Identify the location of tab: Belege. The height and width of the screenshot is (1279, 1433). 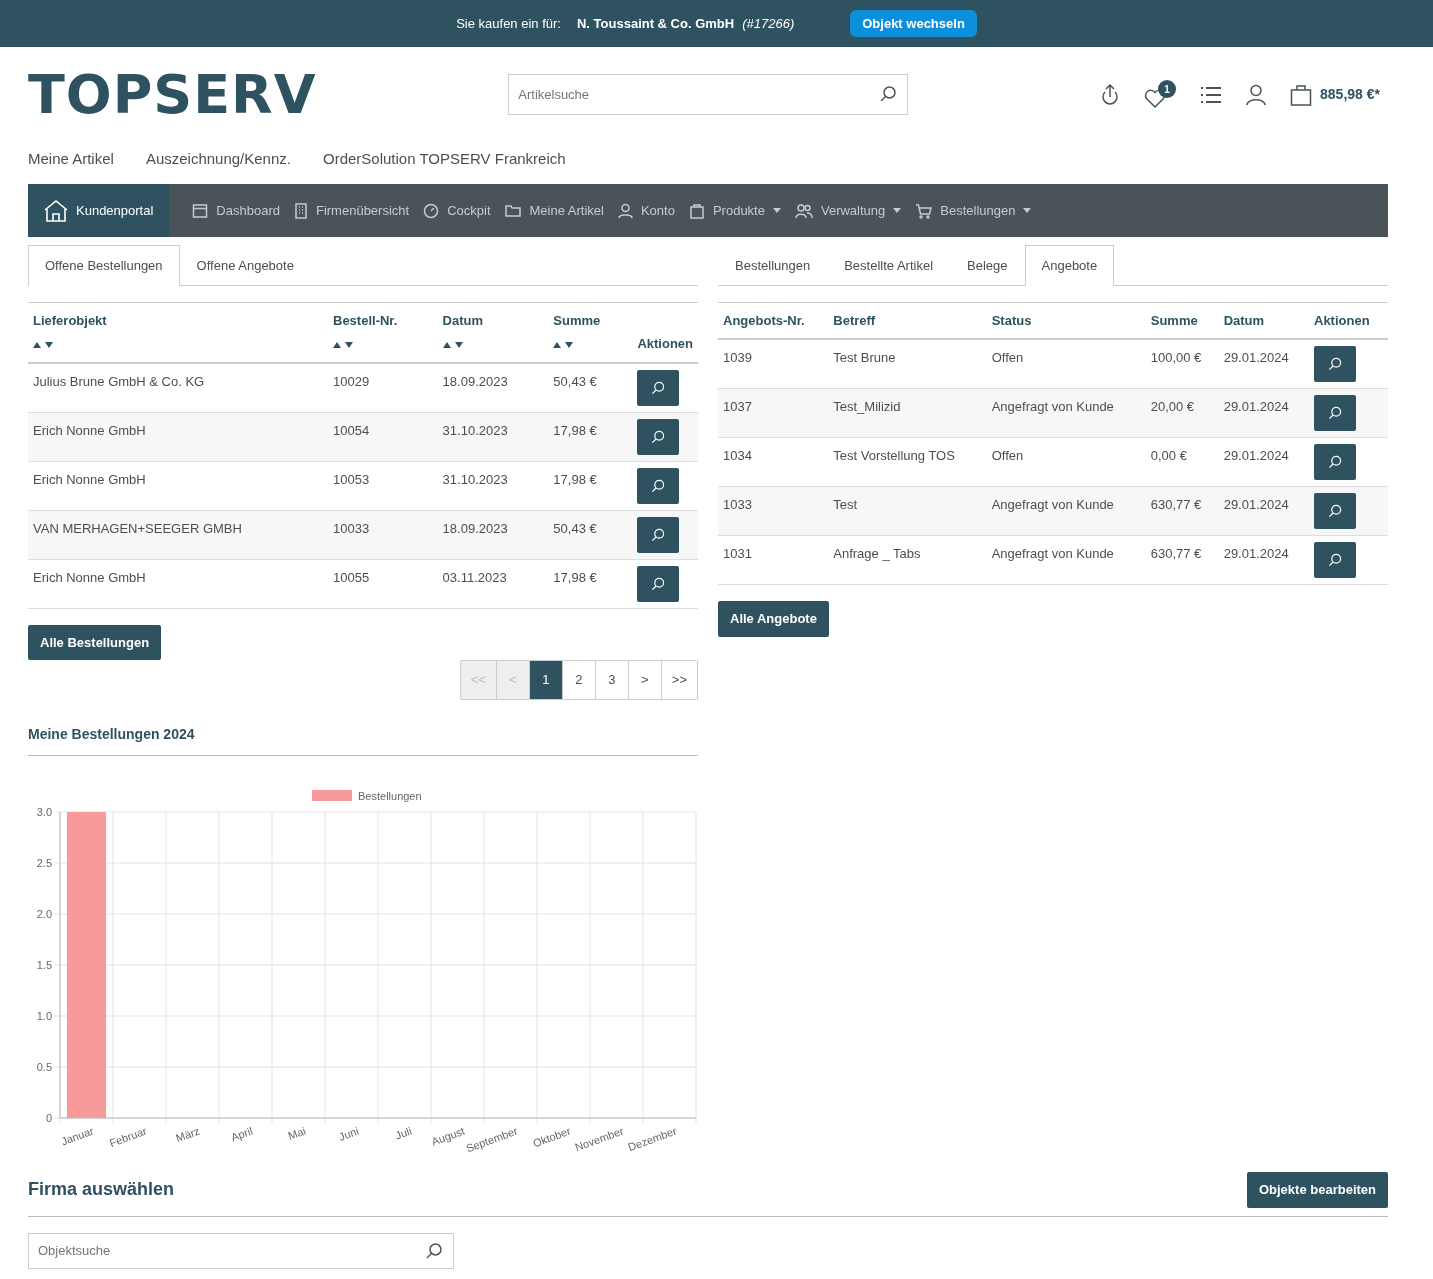
(987, 265).